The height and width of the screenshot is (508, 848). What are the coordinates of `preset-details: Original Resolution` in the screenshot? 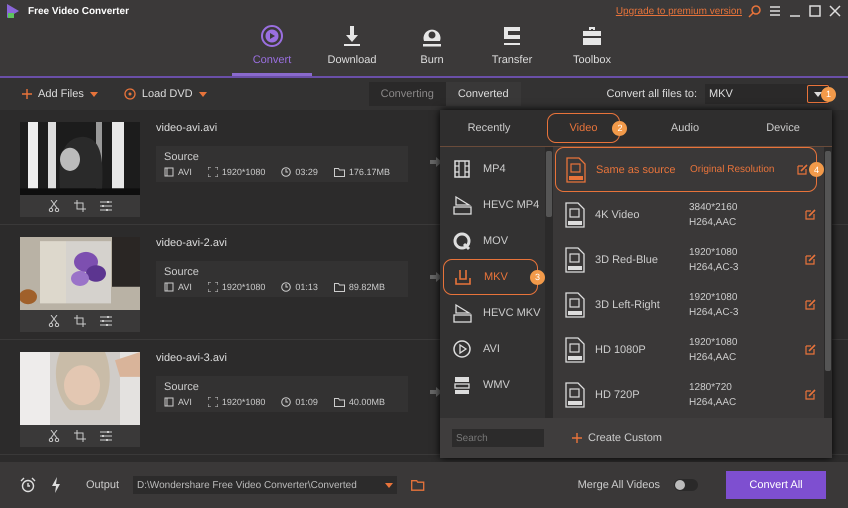 It's located at (733, 170).